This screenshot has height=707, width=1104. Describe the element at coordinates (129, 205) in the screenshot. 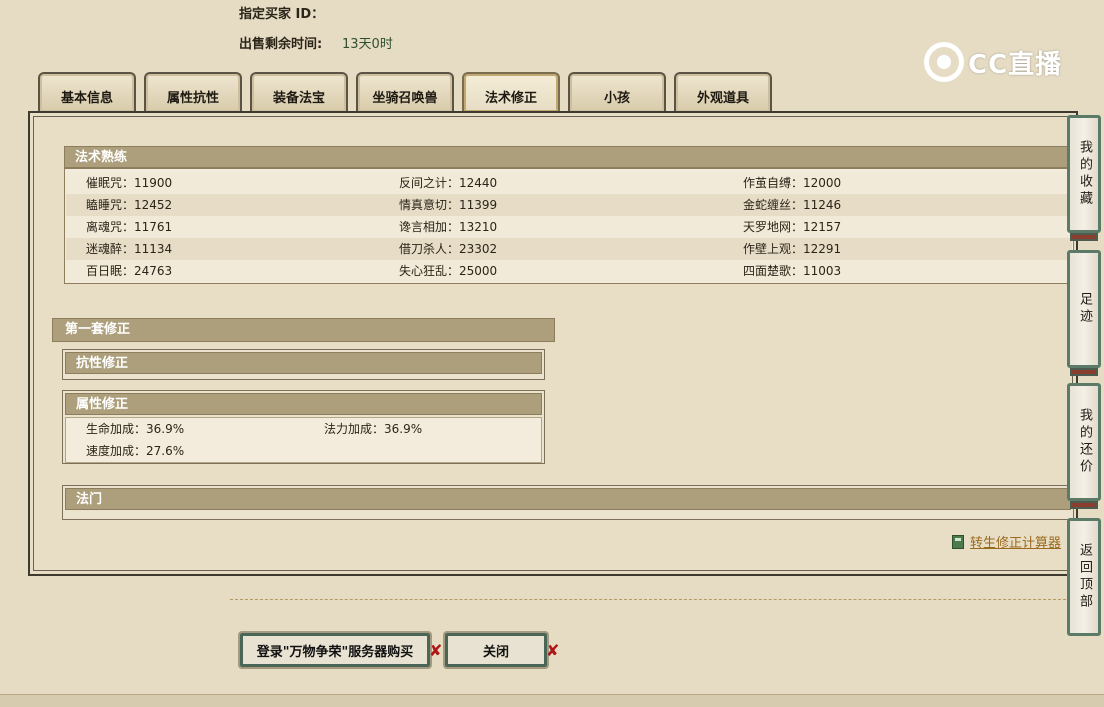

I see `spell-value: 瞌睡咒：12452` at that location.